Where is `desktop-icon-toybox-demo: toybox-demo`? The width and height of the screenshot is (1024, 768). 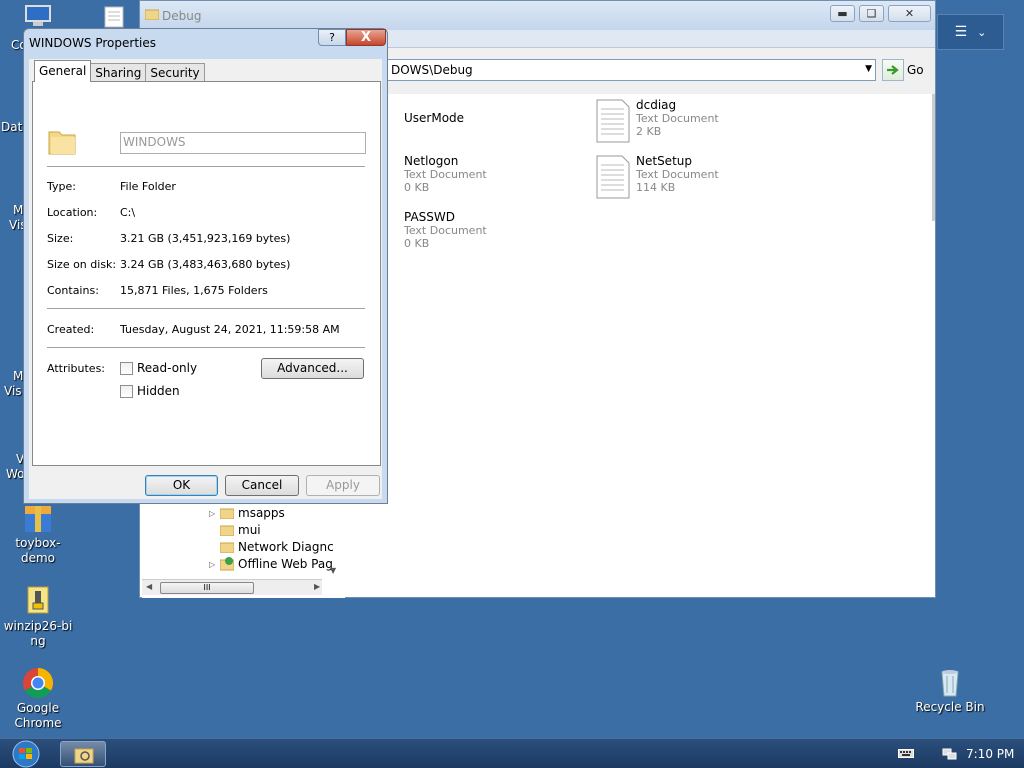
desktop-icon-toybox-demo: toybox-demo is located at coordinates (38, 534).